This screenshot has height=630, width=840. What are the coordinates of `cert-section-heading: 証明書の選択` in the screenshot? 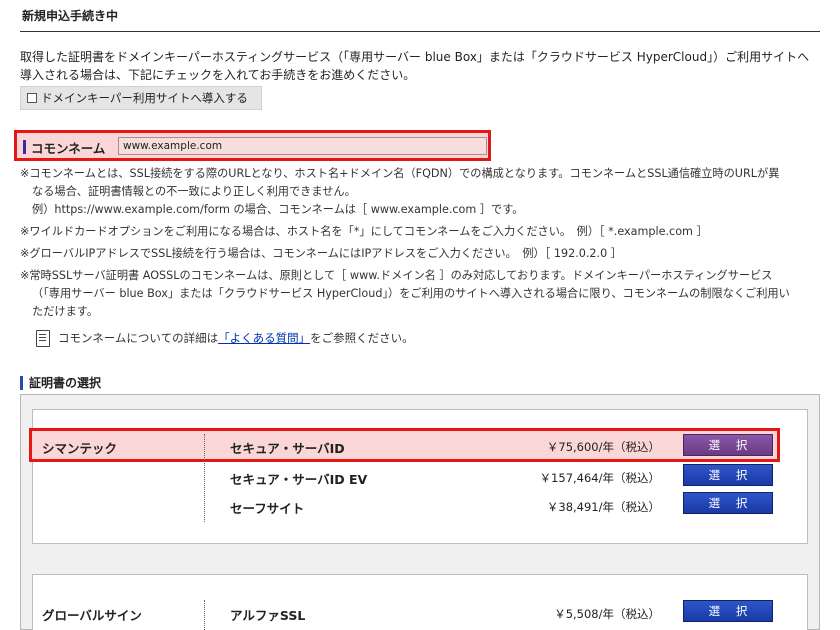 It's located at (60, 382).